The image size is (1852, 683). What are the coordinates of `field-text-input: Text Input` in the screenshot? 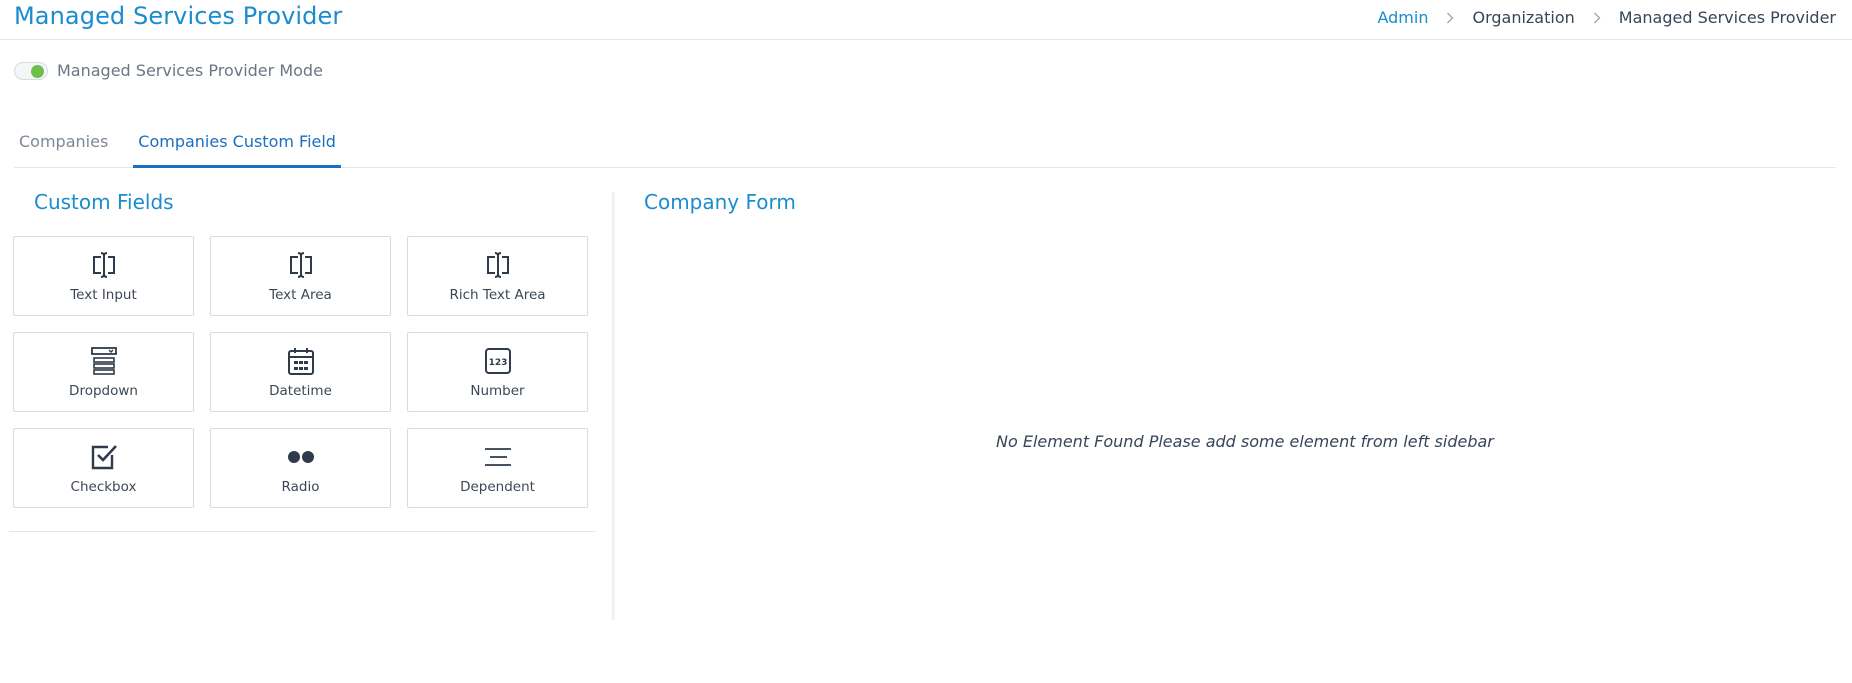 It's located at (103, 276).